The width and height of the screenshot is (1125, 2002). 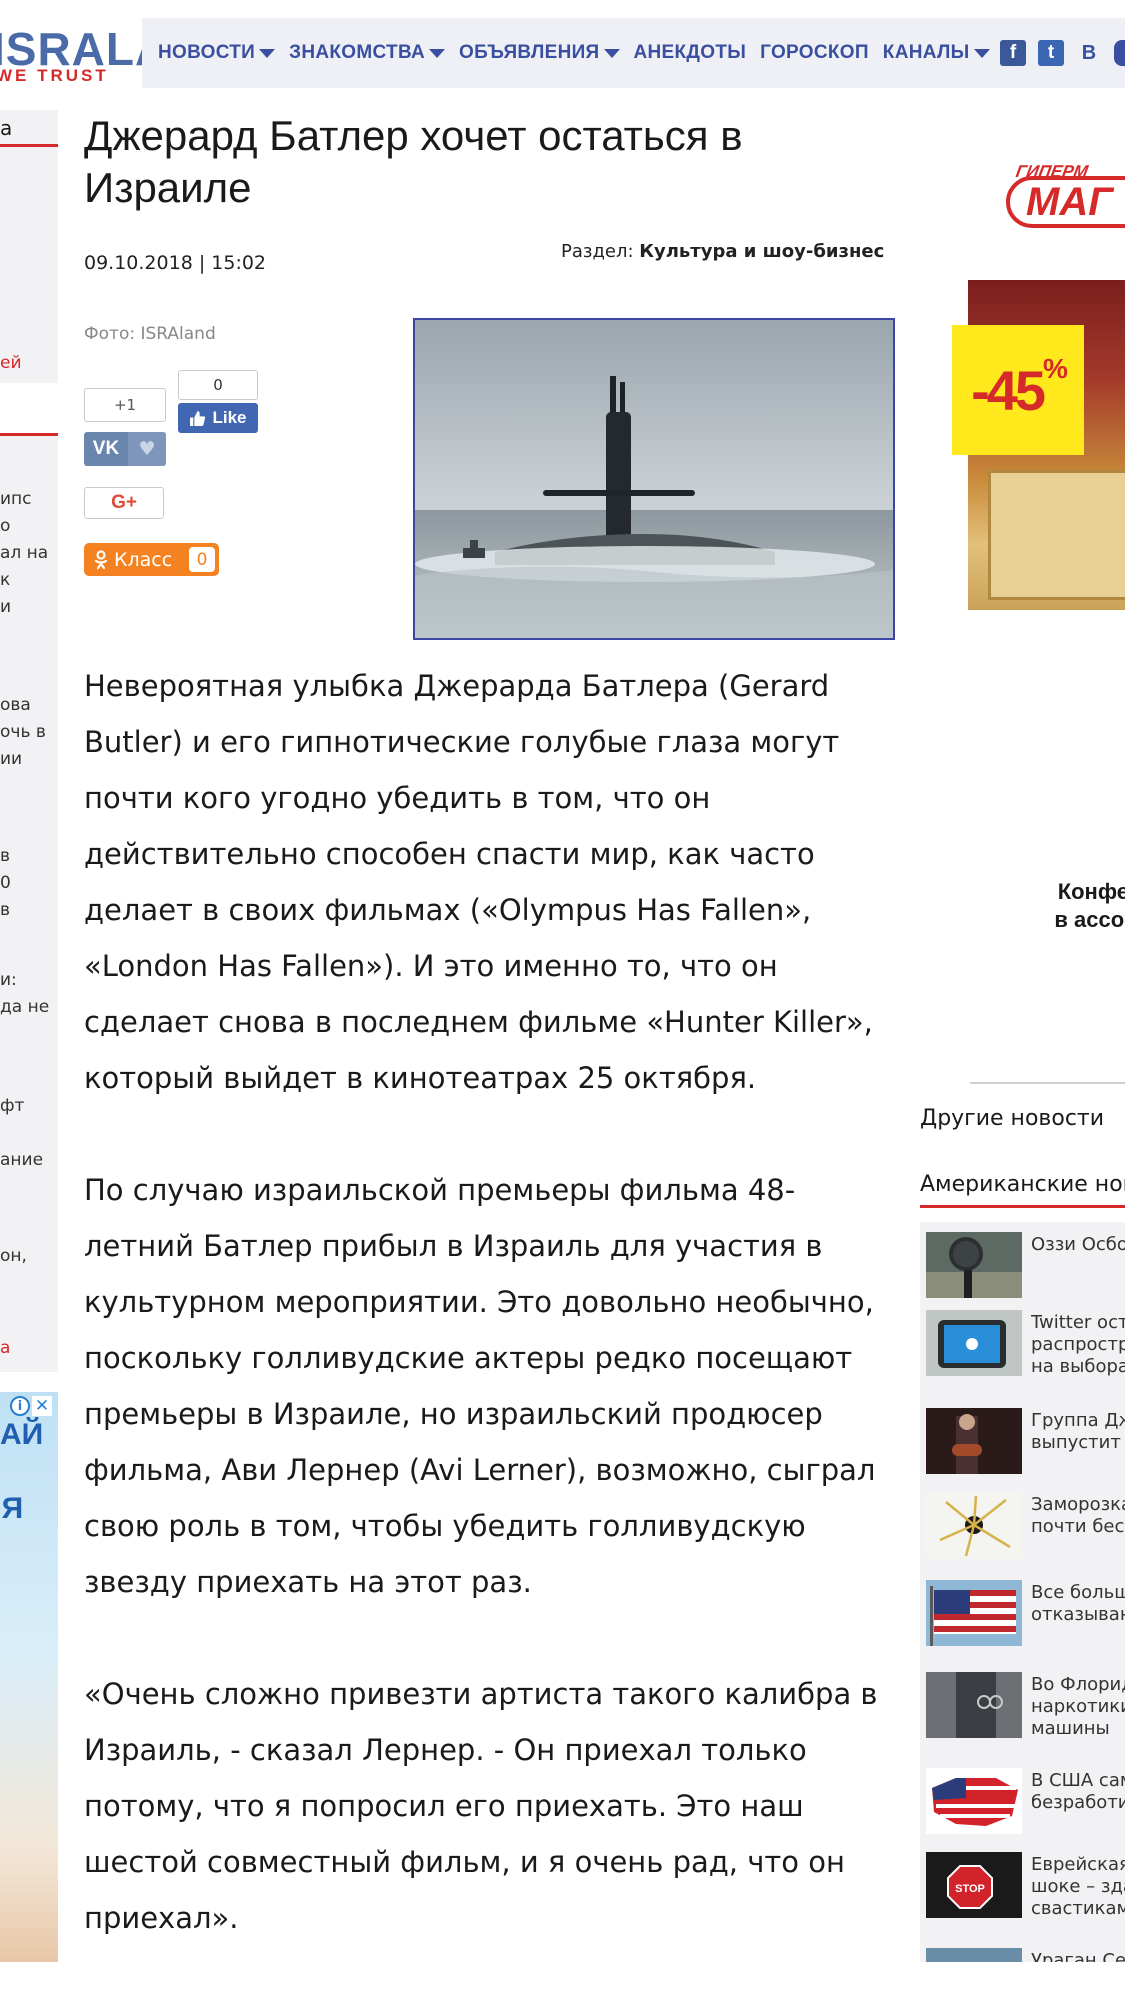 I want to click on news-list-item: Twitter оста распростра на выбора, so click(x=1025, y=1349).